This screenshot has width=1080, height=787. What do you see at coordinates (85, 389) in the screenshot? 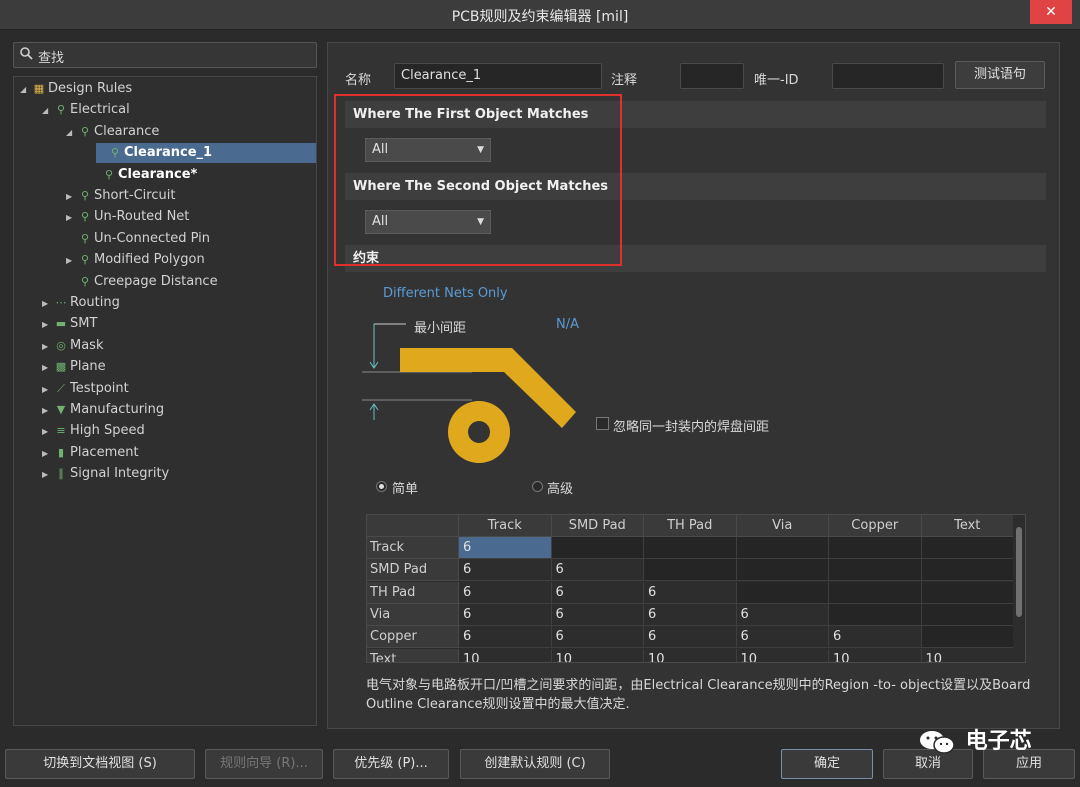
I see `tree-item-testpoint: ▶ ⟋ Testpoint` at bounding box center [85, 389].